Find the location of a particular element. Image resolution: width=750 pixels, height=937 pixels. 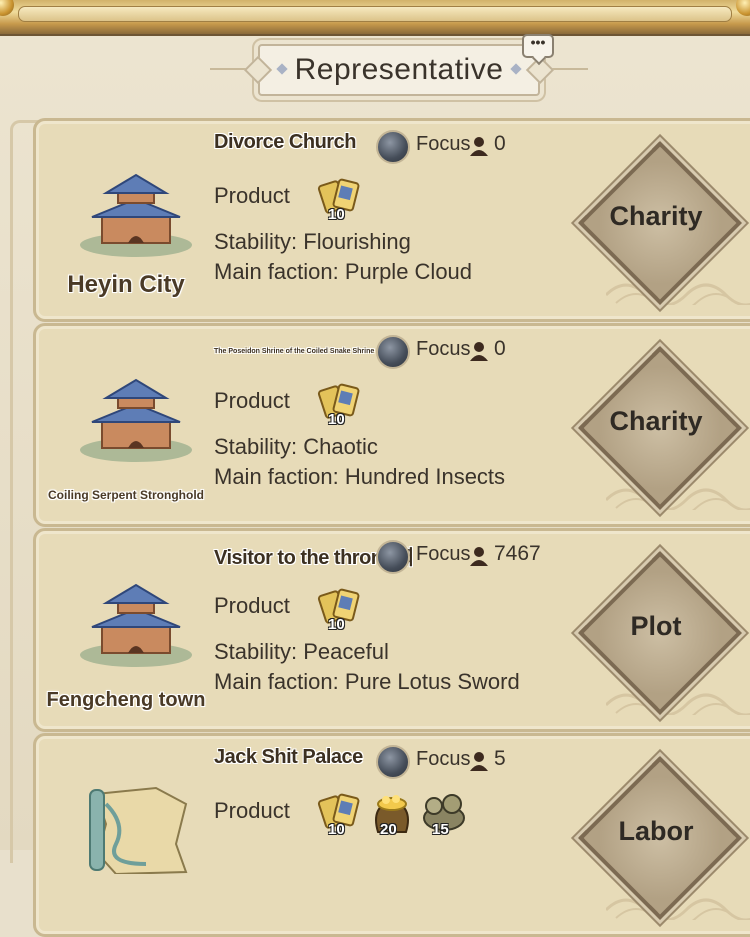

focus-count: 5 is located at coordinates (500, 758).